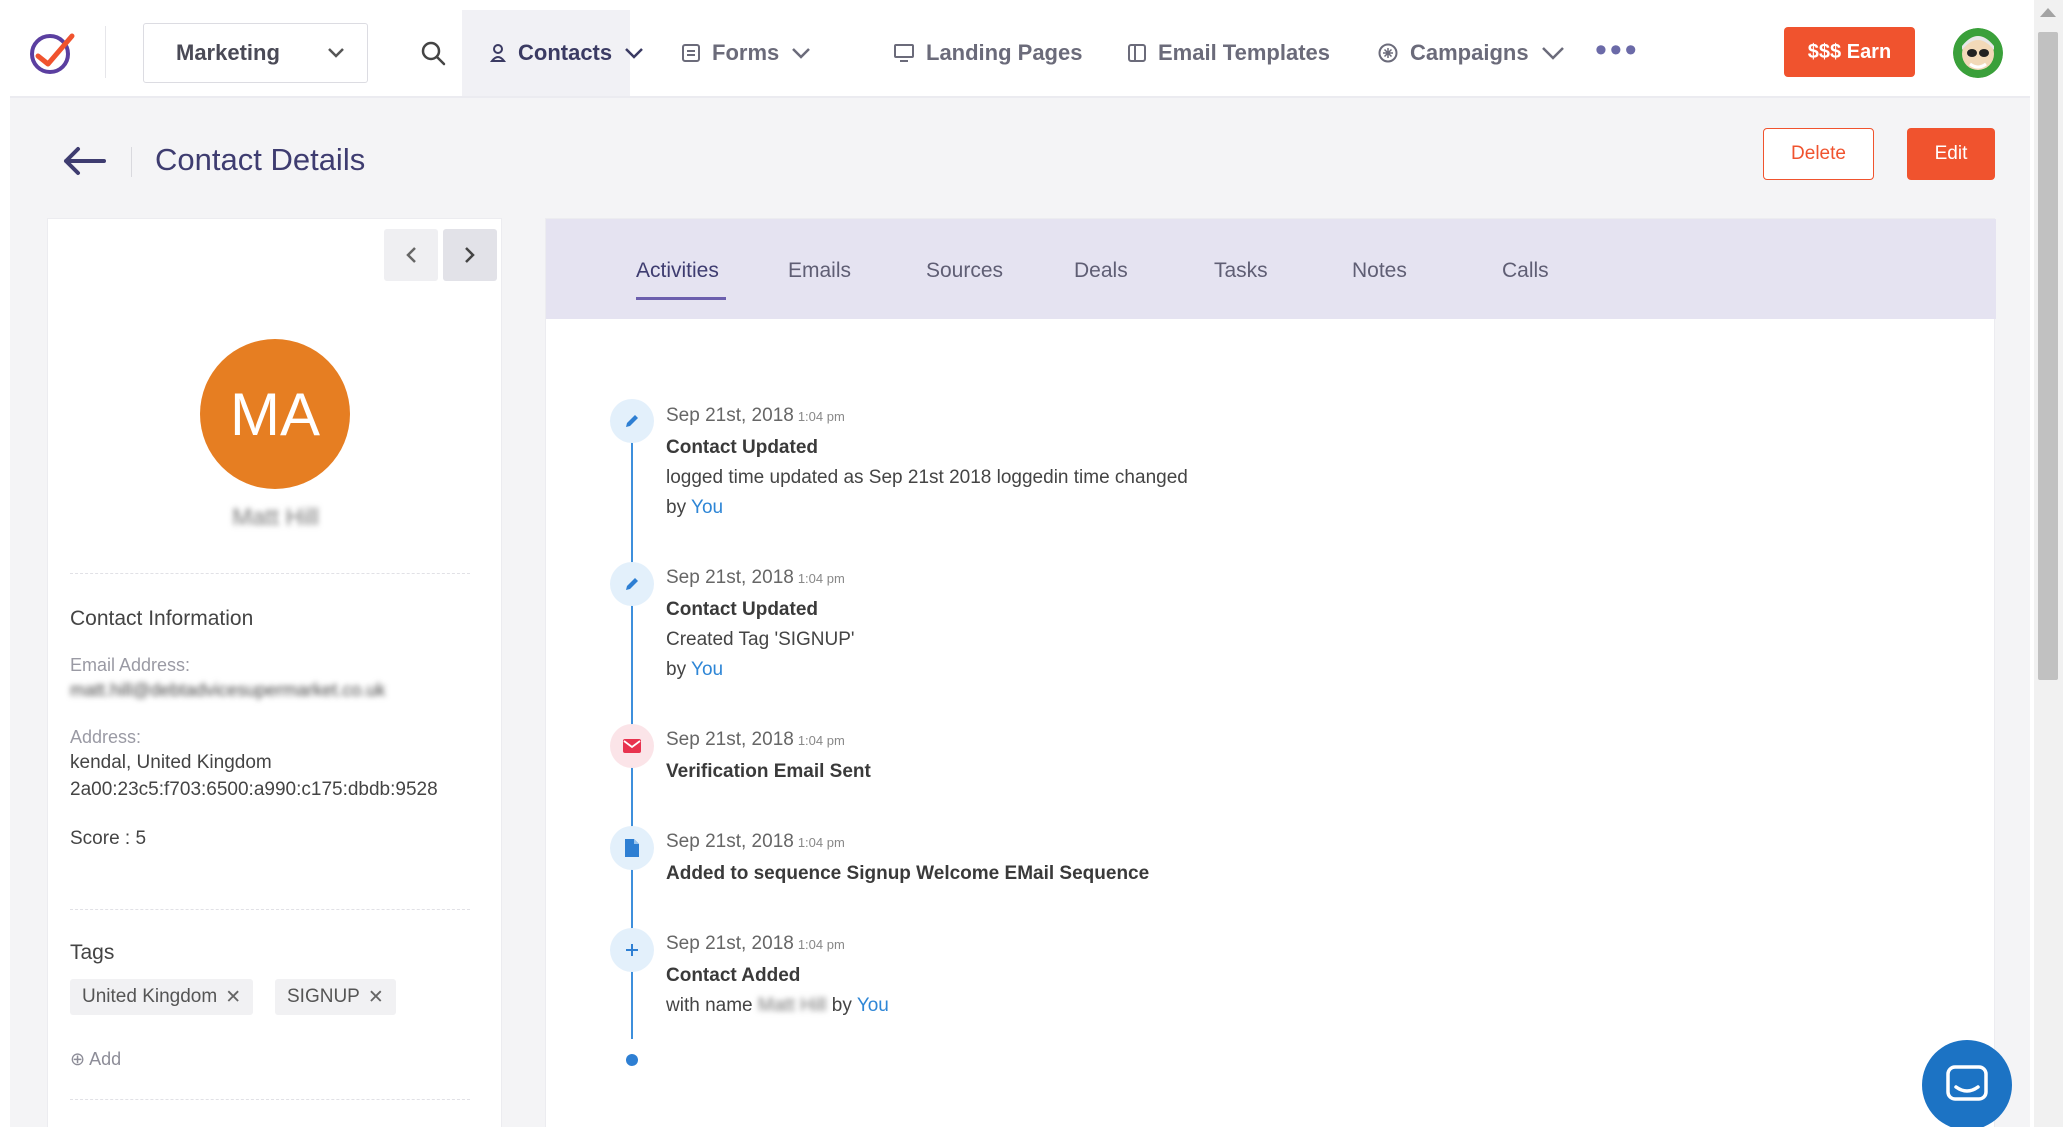 Image resolution: width=2063 pixels, height=1127 pixels. Describe the element at coordinates (105, 52) in the screenshot. I see `nav-divider` at that location.